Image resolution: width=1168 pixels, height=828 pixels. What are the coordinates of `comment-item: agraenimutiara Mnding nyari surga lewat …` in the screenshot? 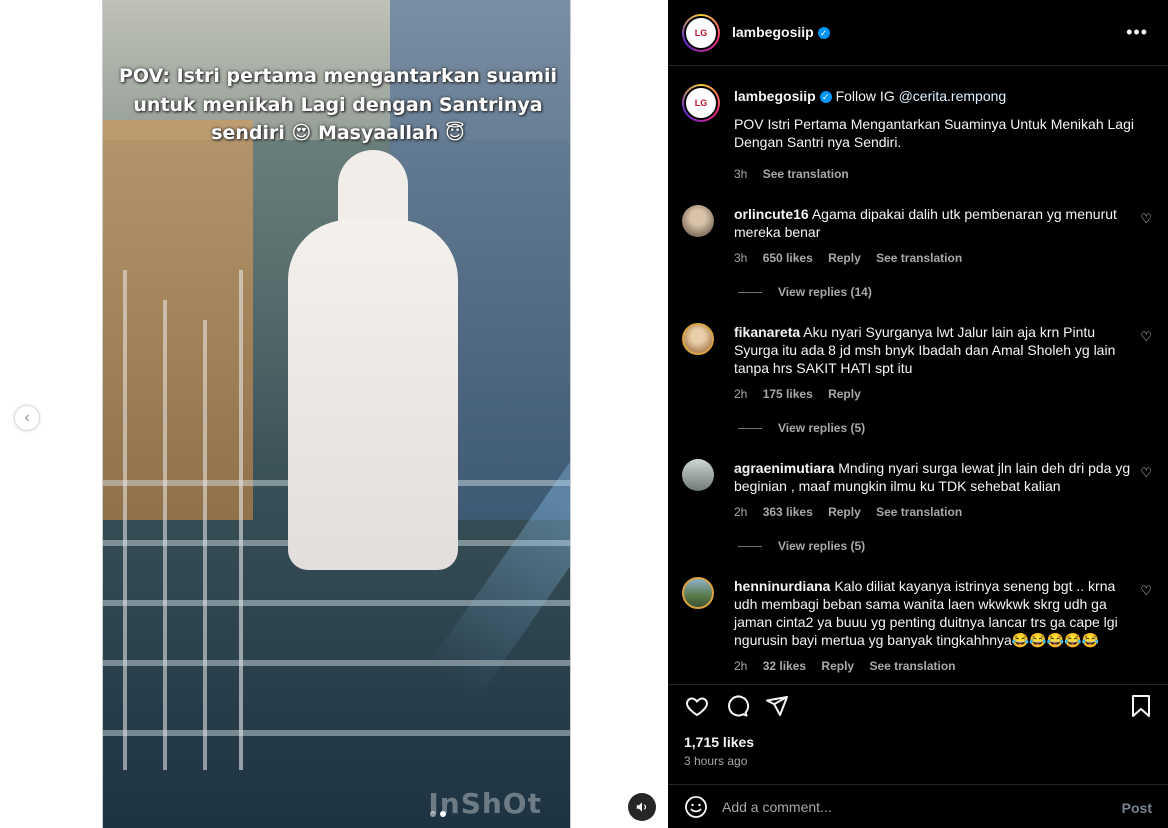 It's located at (917, 509).